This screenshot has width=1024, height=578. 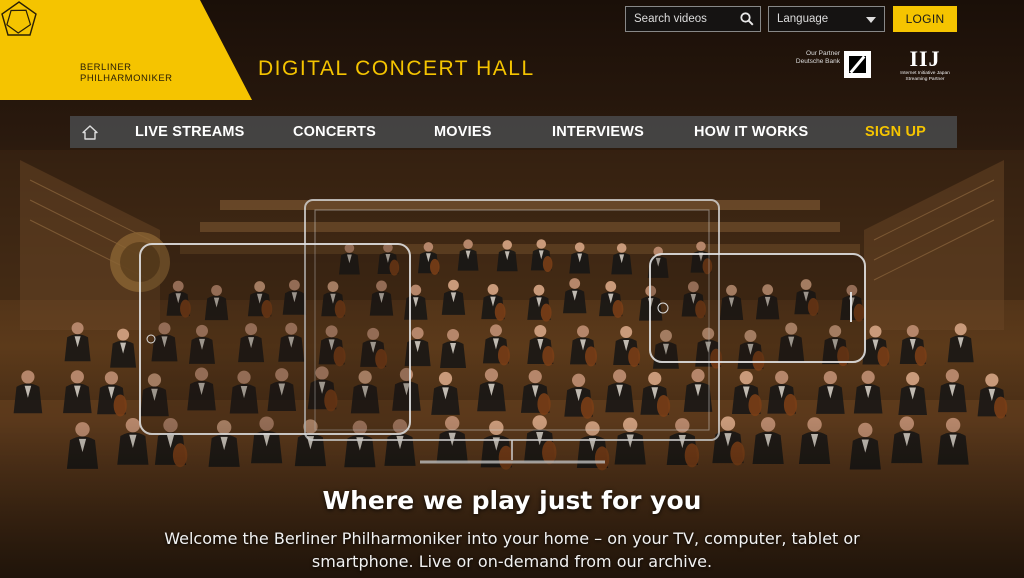 I want to click on home-icon, so click(x=90, y=132).